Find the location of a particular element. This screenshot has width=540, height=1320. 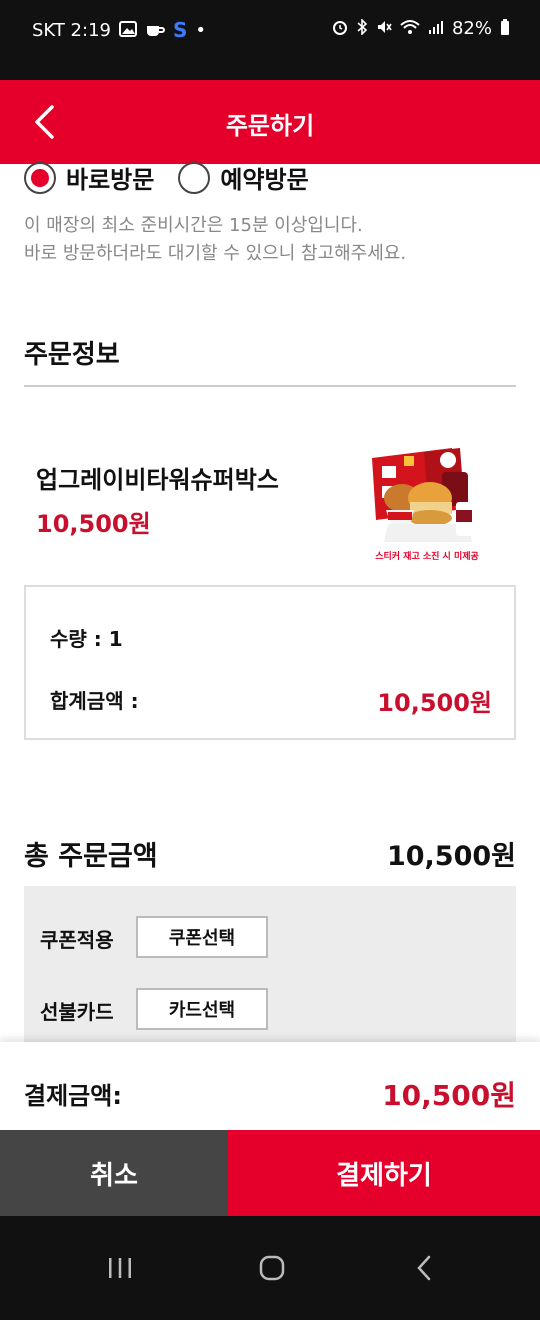

battery-percent: 82% is located at coordinates (471, 28).